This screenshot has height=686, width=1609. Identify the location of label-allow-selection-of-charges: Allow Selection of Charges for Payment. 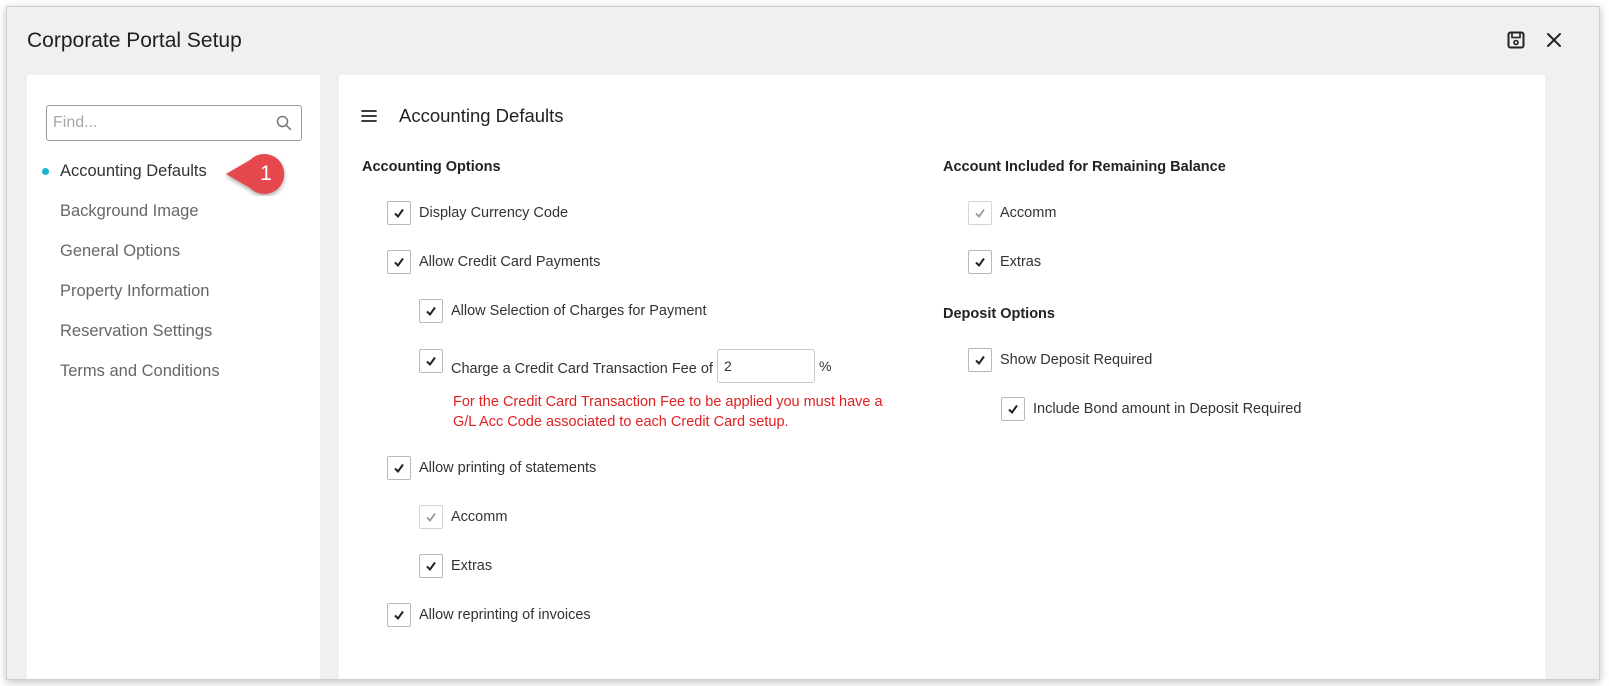
(579, 311).